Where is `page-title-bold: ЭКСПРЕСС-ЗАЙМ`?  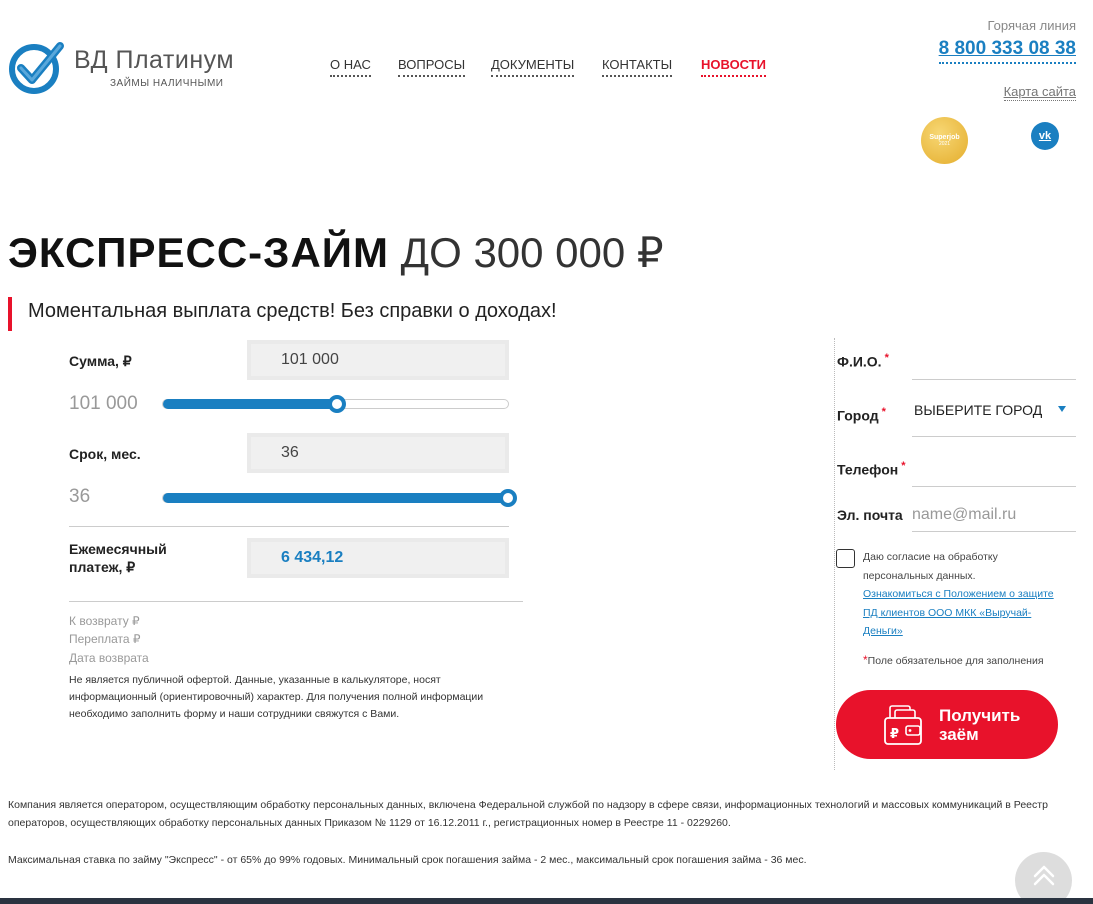
page-title-bold: ЭКСПРЕСС-ЗАЙМ is located at coordinates (198, 252).